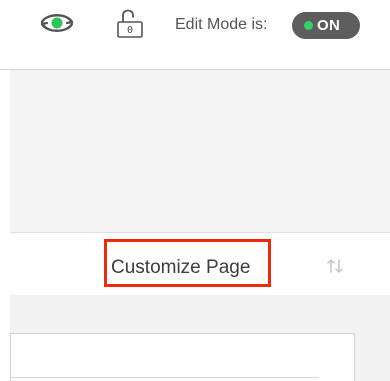 This screenshot has width=390, height=381. I want to click on divider, so click(164, 377).